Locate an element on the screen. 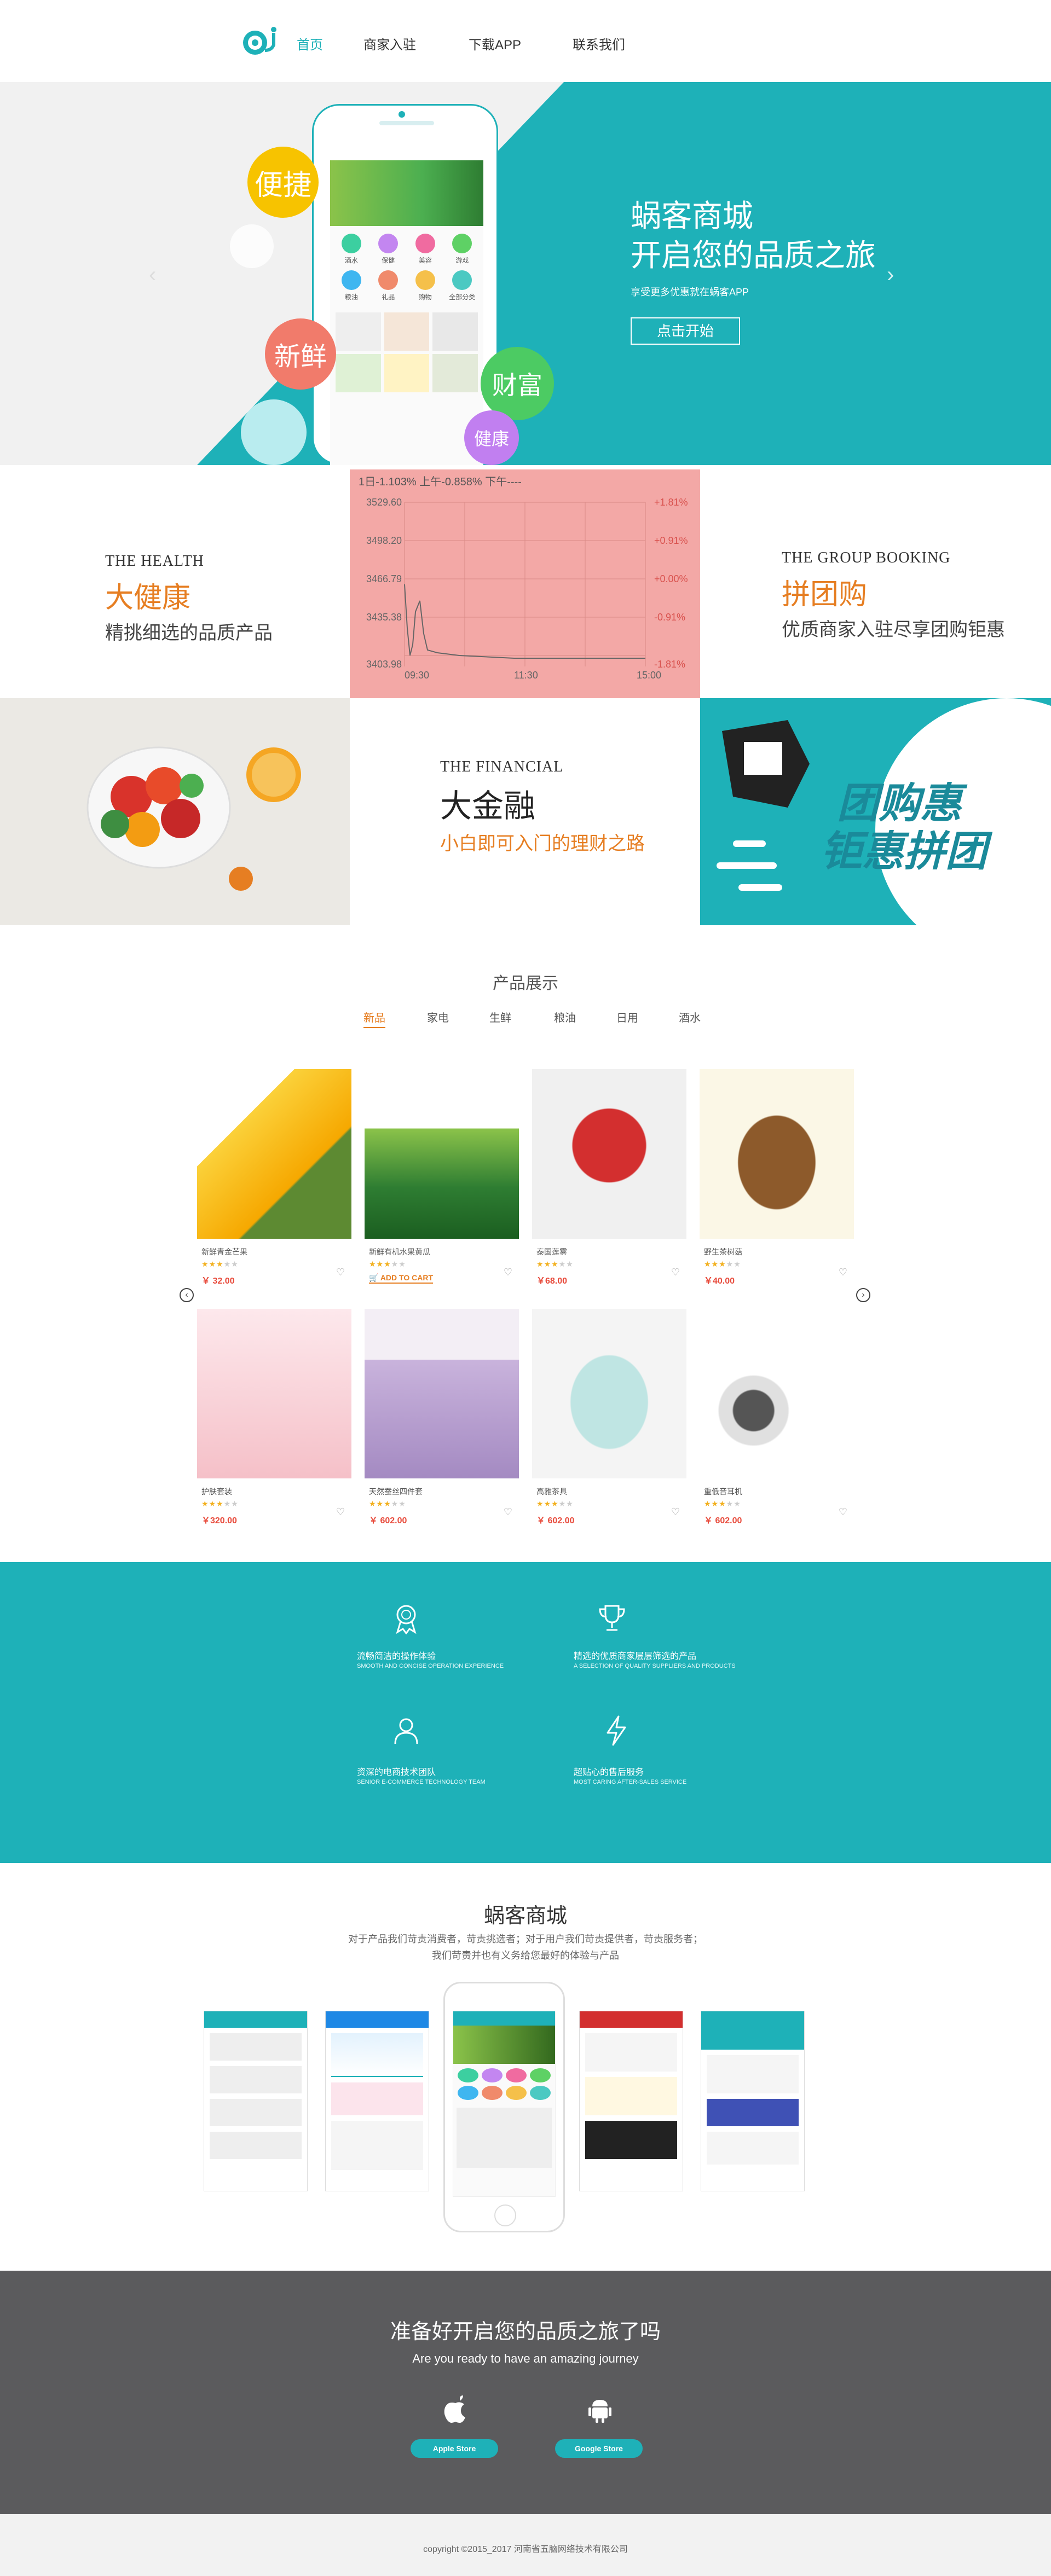 The height and width of the screenshot is (2576, 1051). feature-health: THE HEALTH 大健康 精挑细选的品质产品 is located at coordinates (189, 599).